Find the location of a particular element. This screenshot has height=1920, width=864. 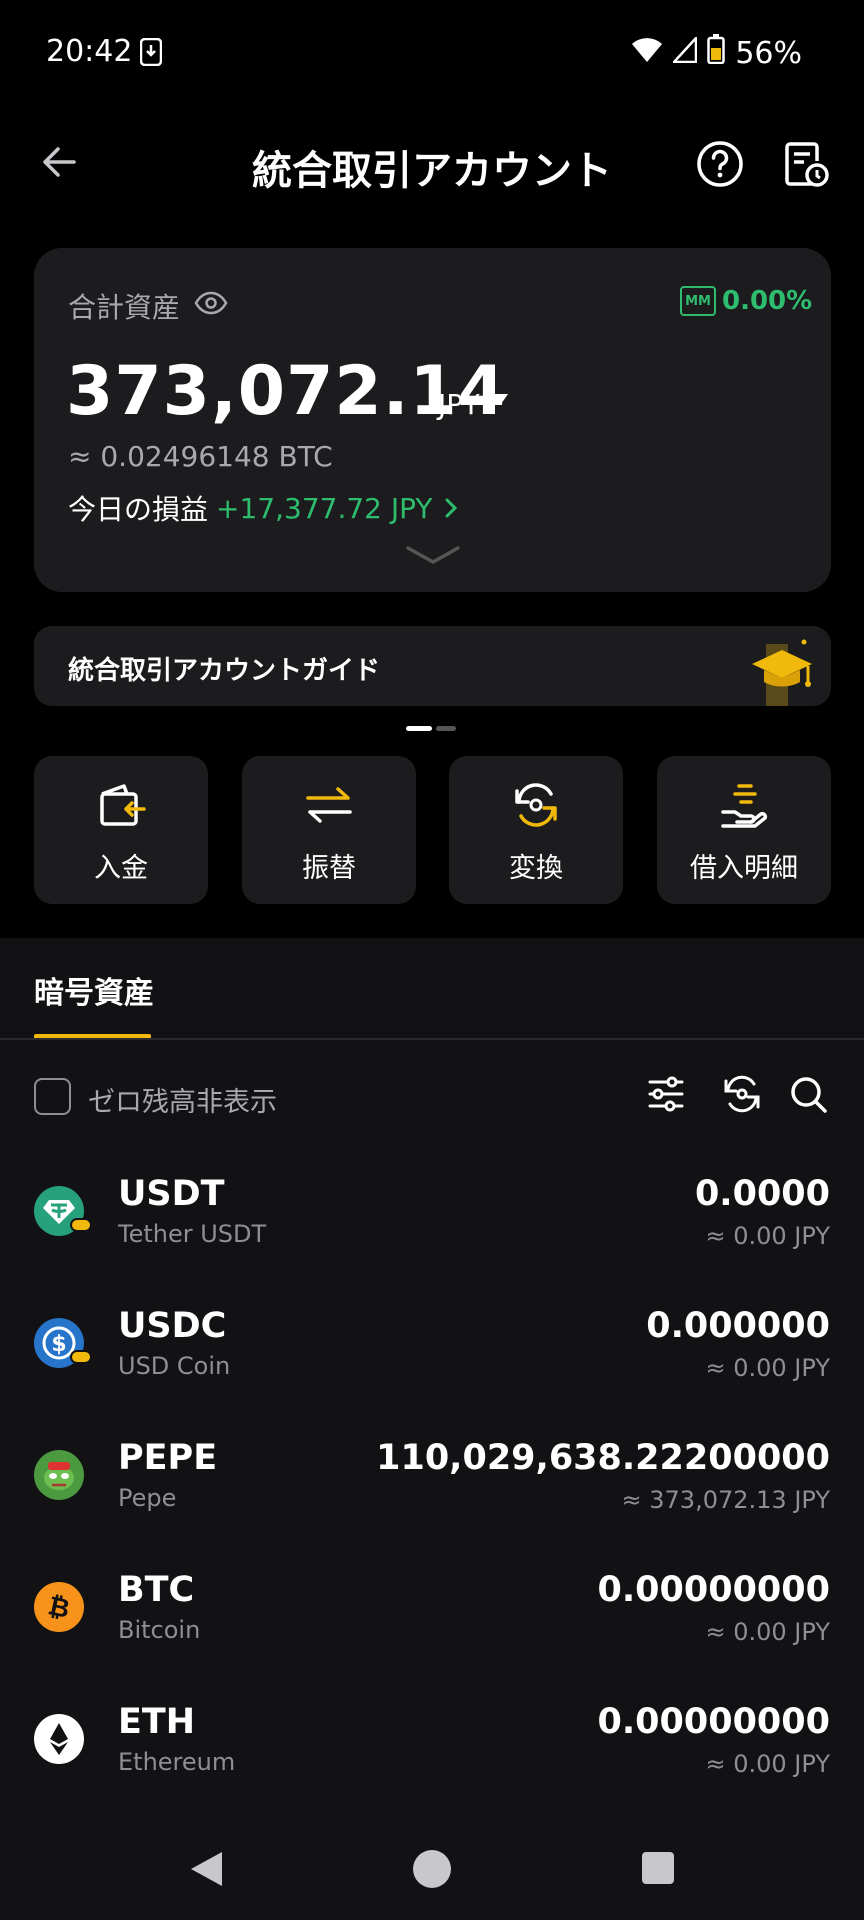

pnl-value: +17,377.72 JPY is located at coordinates (324, 508).